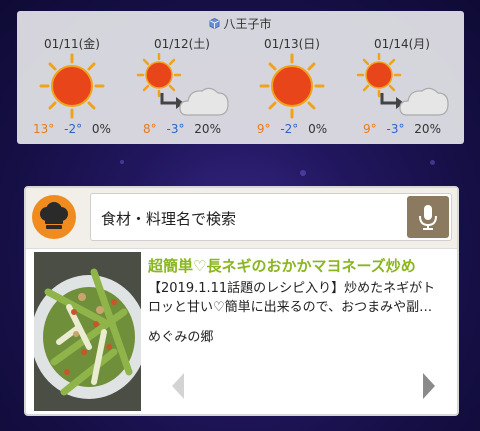  Describe the element at coordinates (181, 337) in the screenshot. I see `recipe-author: めぐみの郷` at that location.